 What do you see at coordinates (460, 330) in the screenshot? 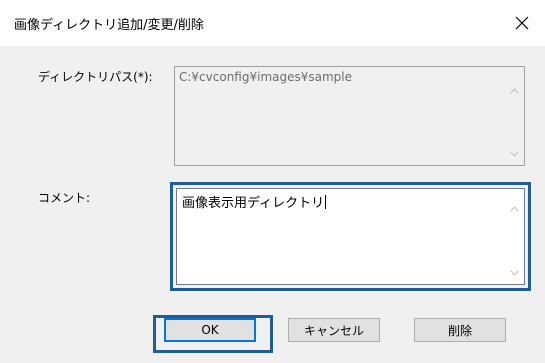
I see `delete-button: 削除` at bounding box center [460, 330].